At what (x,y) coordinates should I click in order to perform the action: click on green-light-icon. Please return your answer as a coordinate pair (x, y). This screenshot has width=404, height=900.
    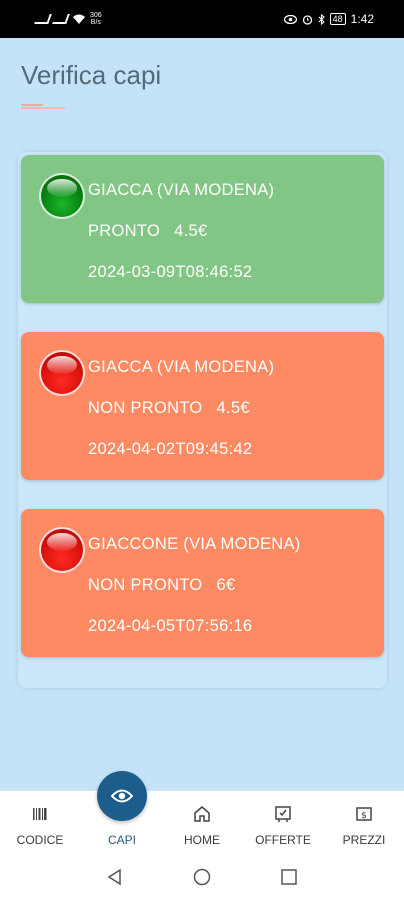
    Looking at the image, I should click on (62, 196).